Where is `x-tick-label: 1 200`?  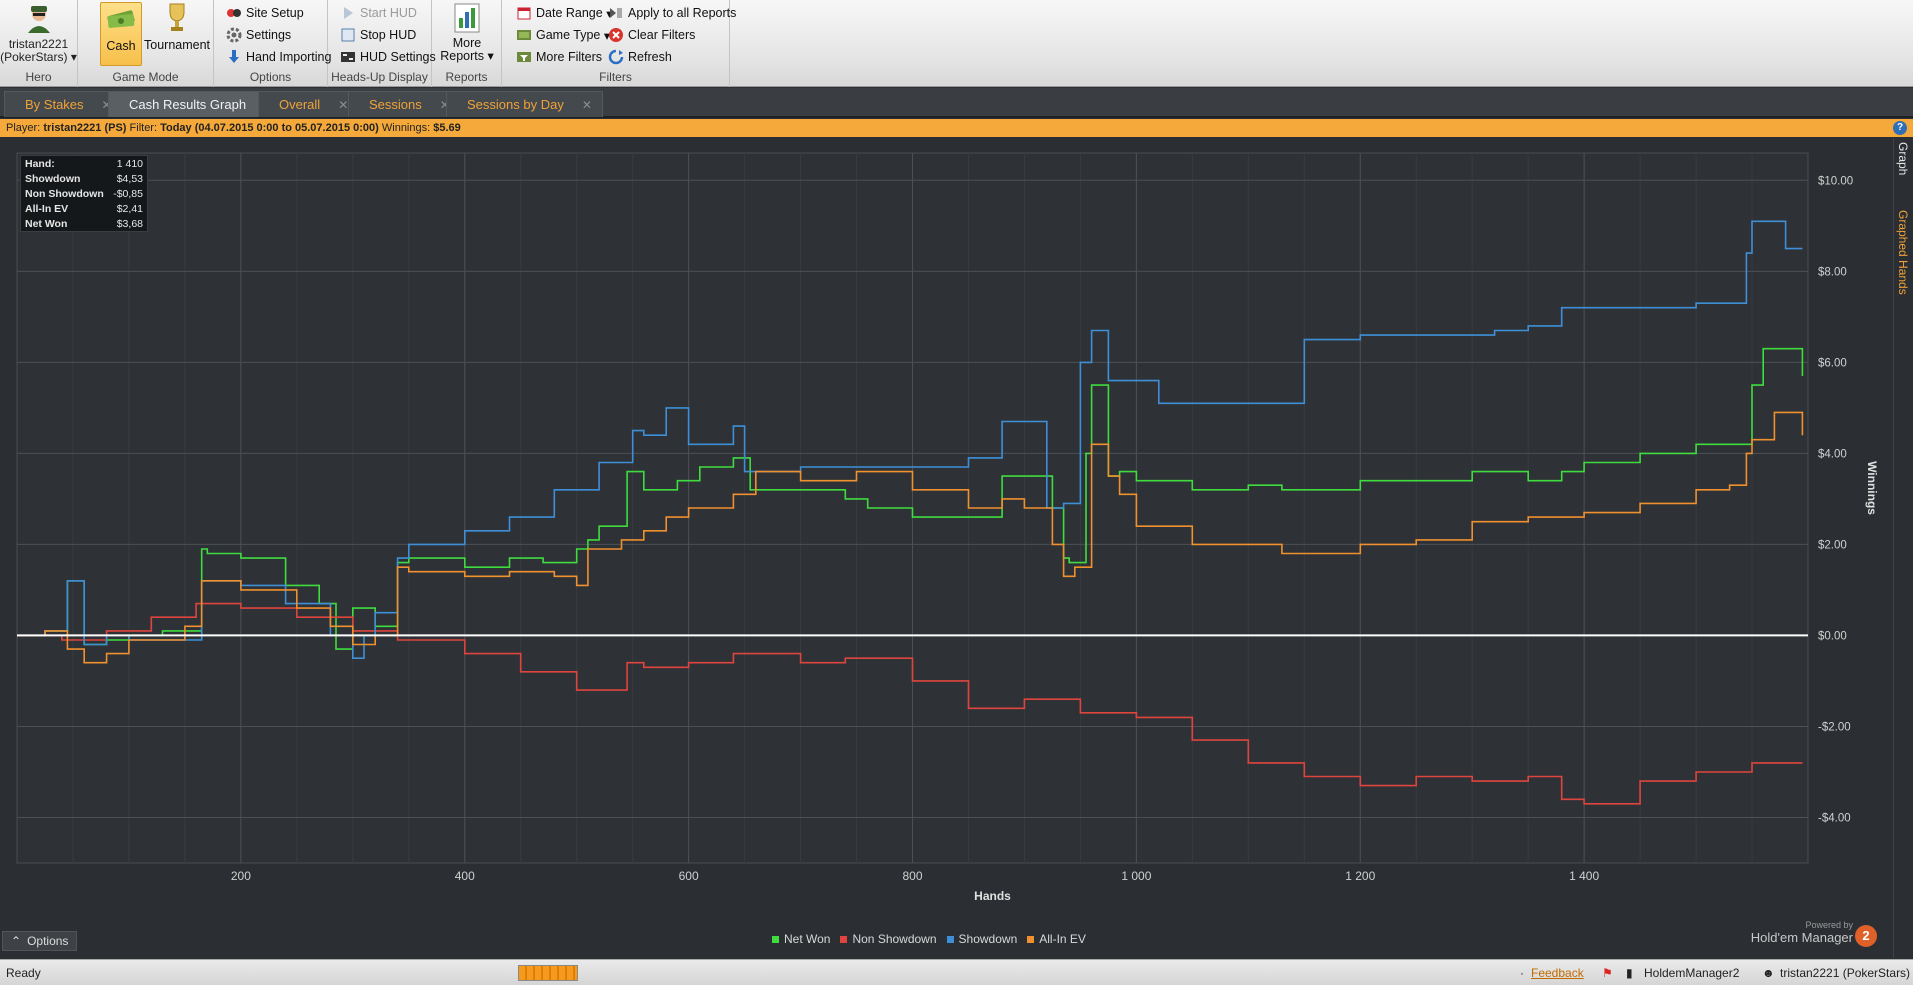
x-tick-label: 1 200 is located at coordinates (1360, 876).